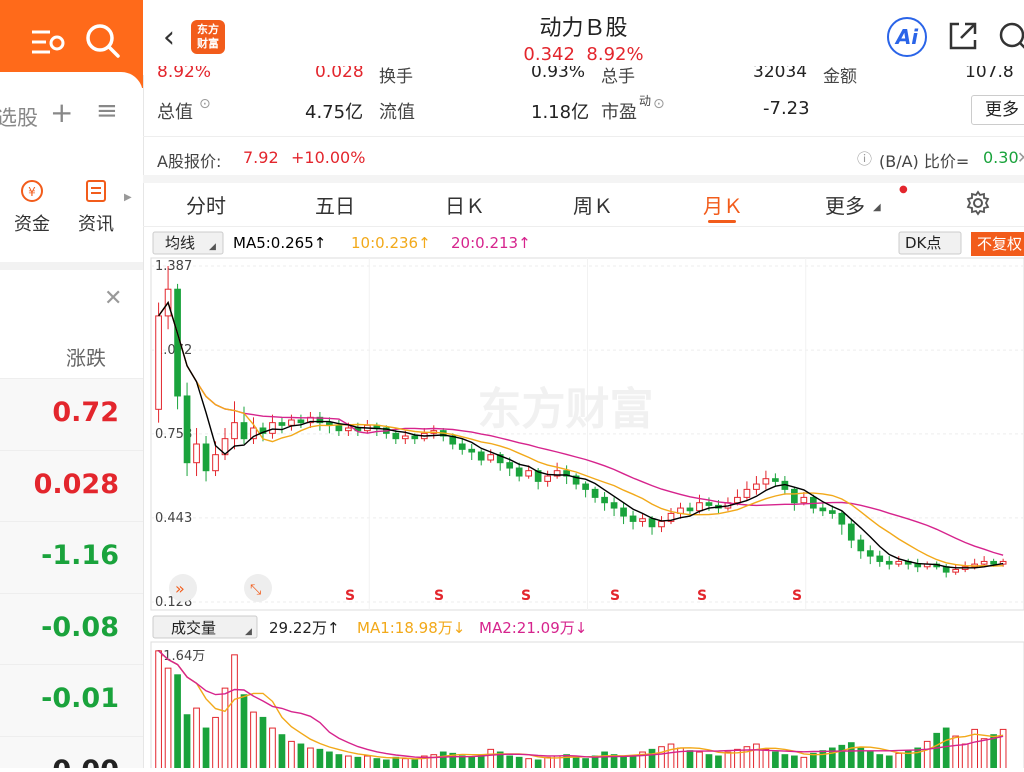 This screenshot has height=772, width=1024. What do you see at coordinates (19, 117) in the screenshot?
I see `tab-stock-picker: 选股` at bounding box center [19, 117].